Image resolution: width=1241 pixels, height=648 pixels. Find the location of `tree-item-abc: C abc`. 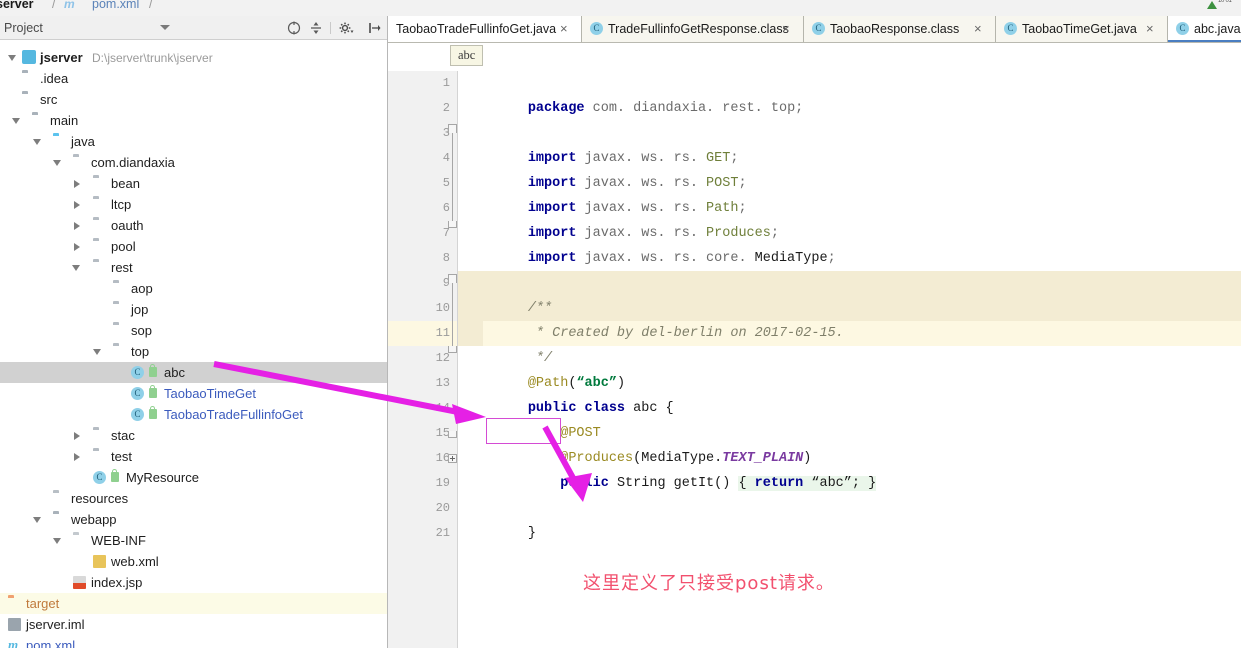

tree-item-abc: C abc is located at coordinates (193, 372).